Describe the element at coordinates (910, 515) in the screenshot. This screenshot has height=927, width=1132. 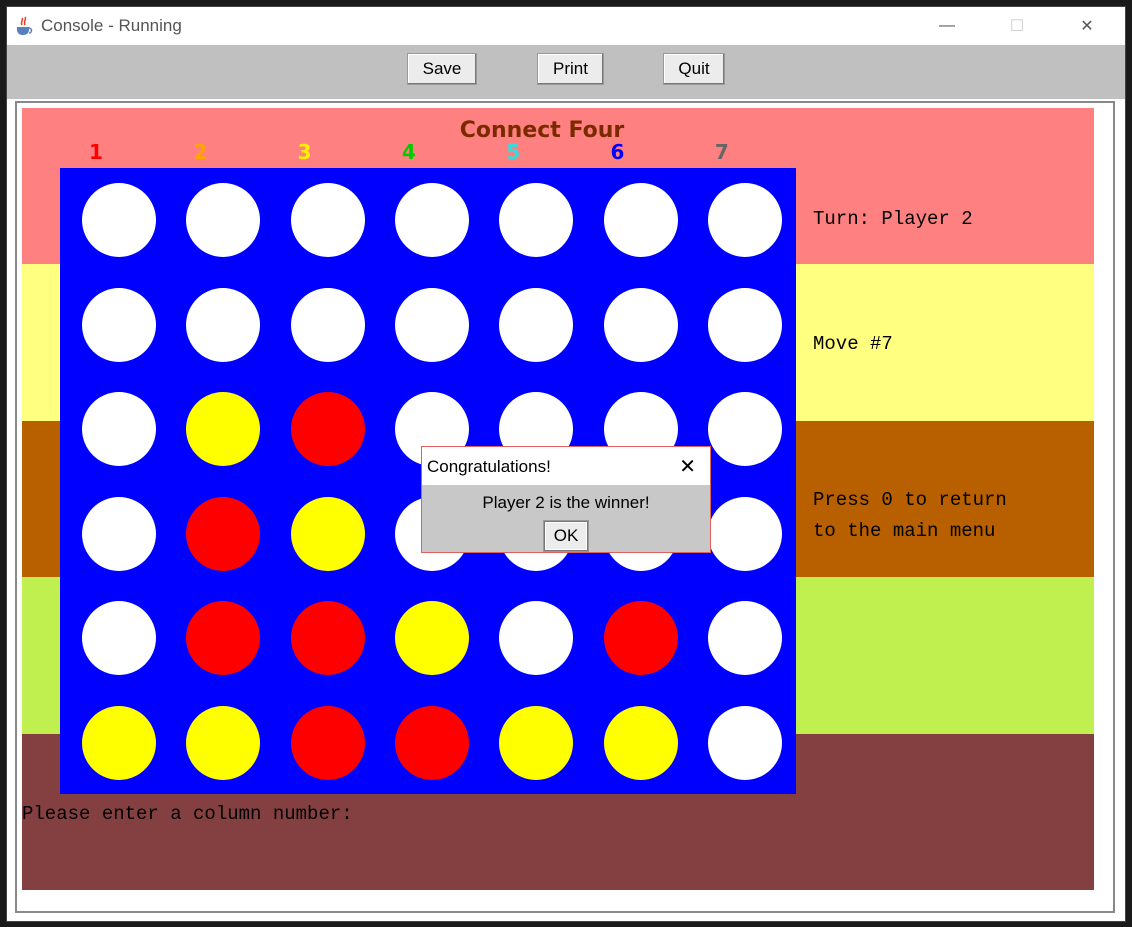
I see `menu-hint: Press 0 to return to the main menu` at that location.